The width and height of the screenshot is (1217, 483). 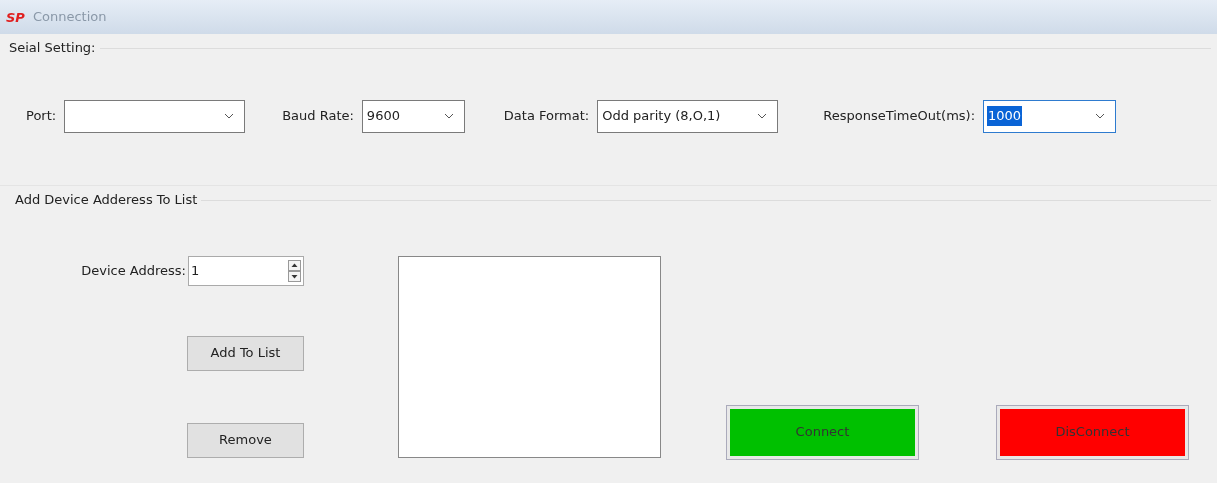 What do you see at coordinates (1005, 116) in the screenshot?
I see `dropdown-value: 1000` at bounding box center [1005, 116].